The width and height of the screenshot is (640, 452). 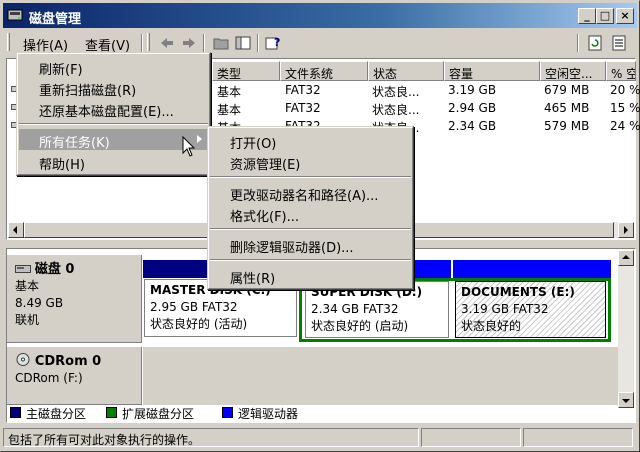 What do you see at coordinates (567, 126) in the screenshot?
I see `row-cell-free: 579 MB` at bounding box center [567, 126].